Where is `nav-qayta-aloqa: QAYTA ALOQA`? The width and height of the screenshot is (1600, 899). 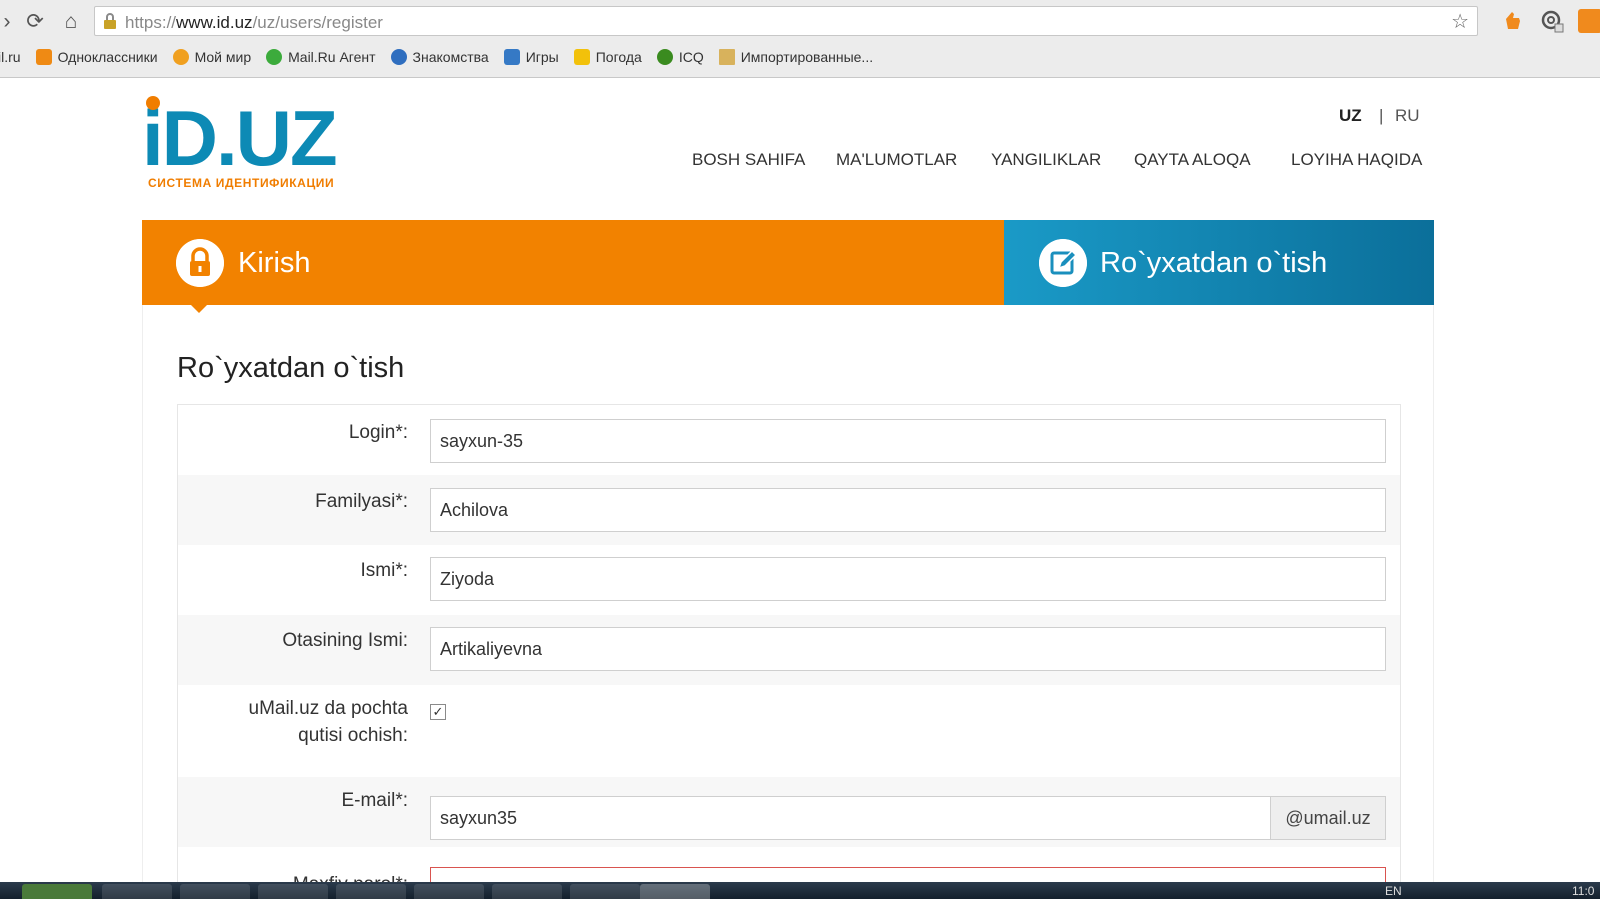 nav-qayta-aloqa: QAYTA ALOQA is located at coordinates (1192, 160).